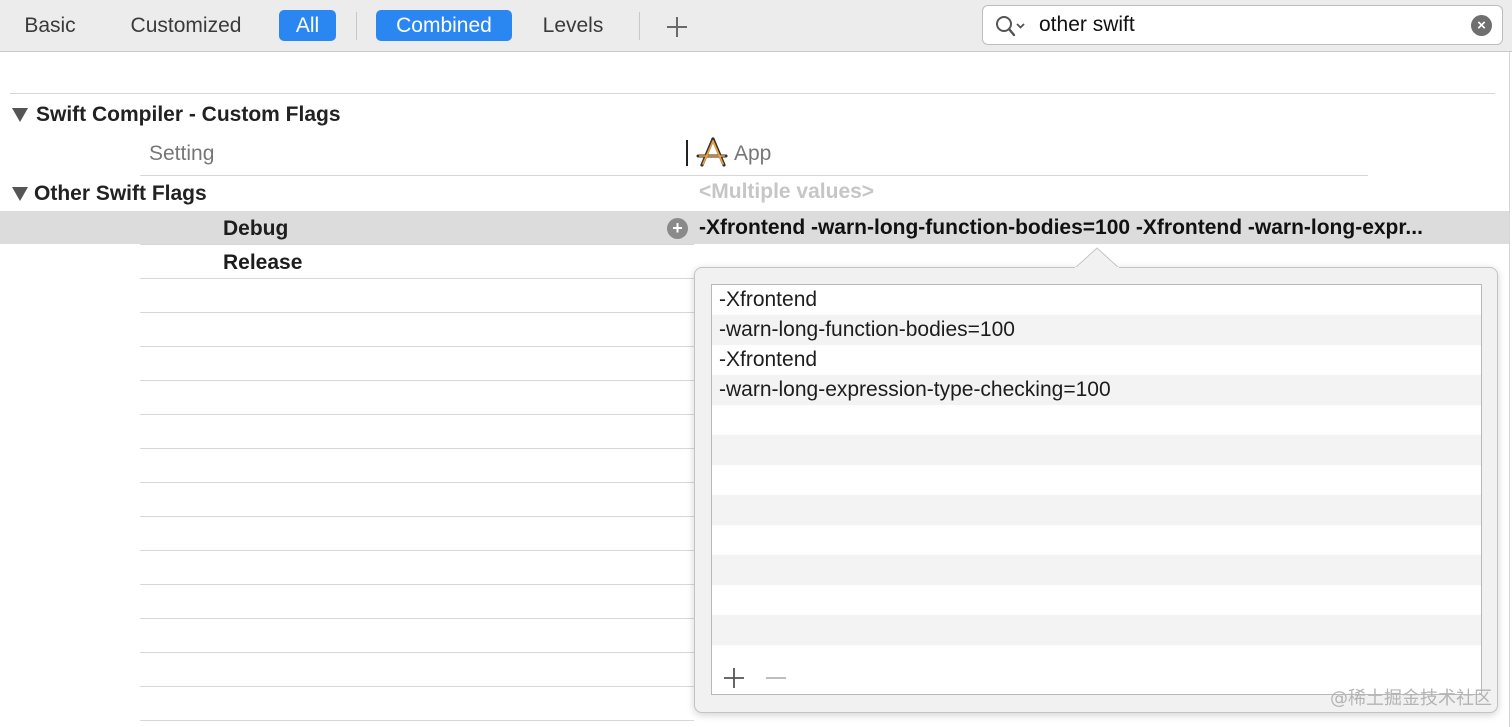 This screenshot has width=1512, height=727. What do you see at coordinates (1509, 389) in the screenshot?
I see `scrollbar-track` at bounding box center [1509, 389].